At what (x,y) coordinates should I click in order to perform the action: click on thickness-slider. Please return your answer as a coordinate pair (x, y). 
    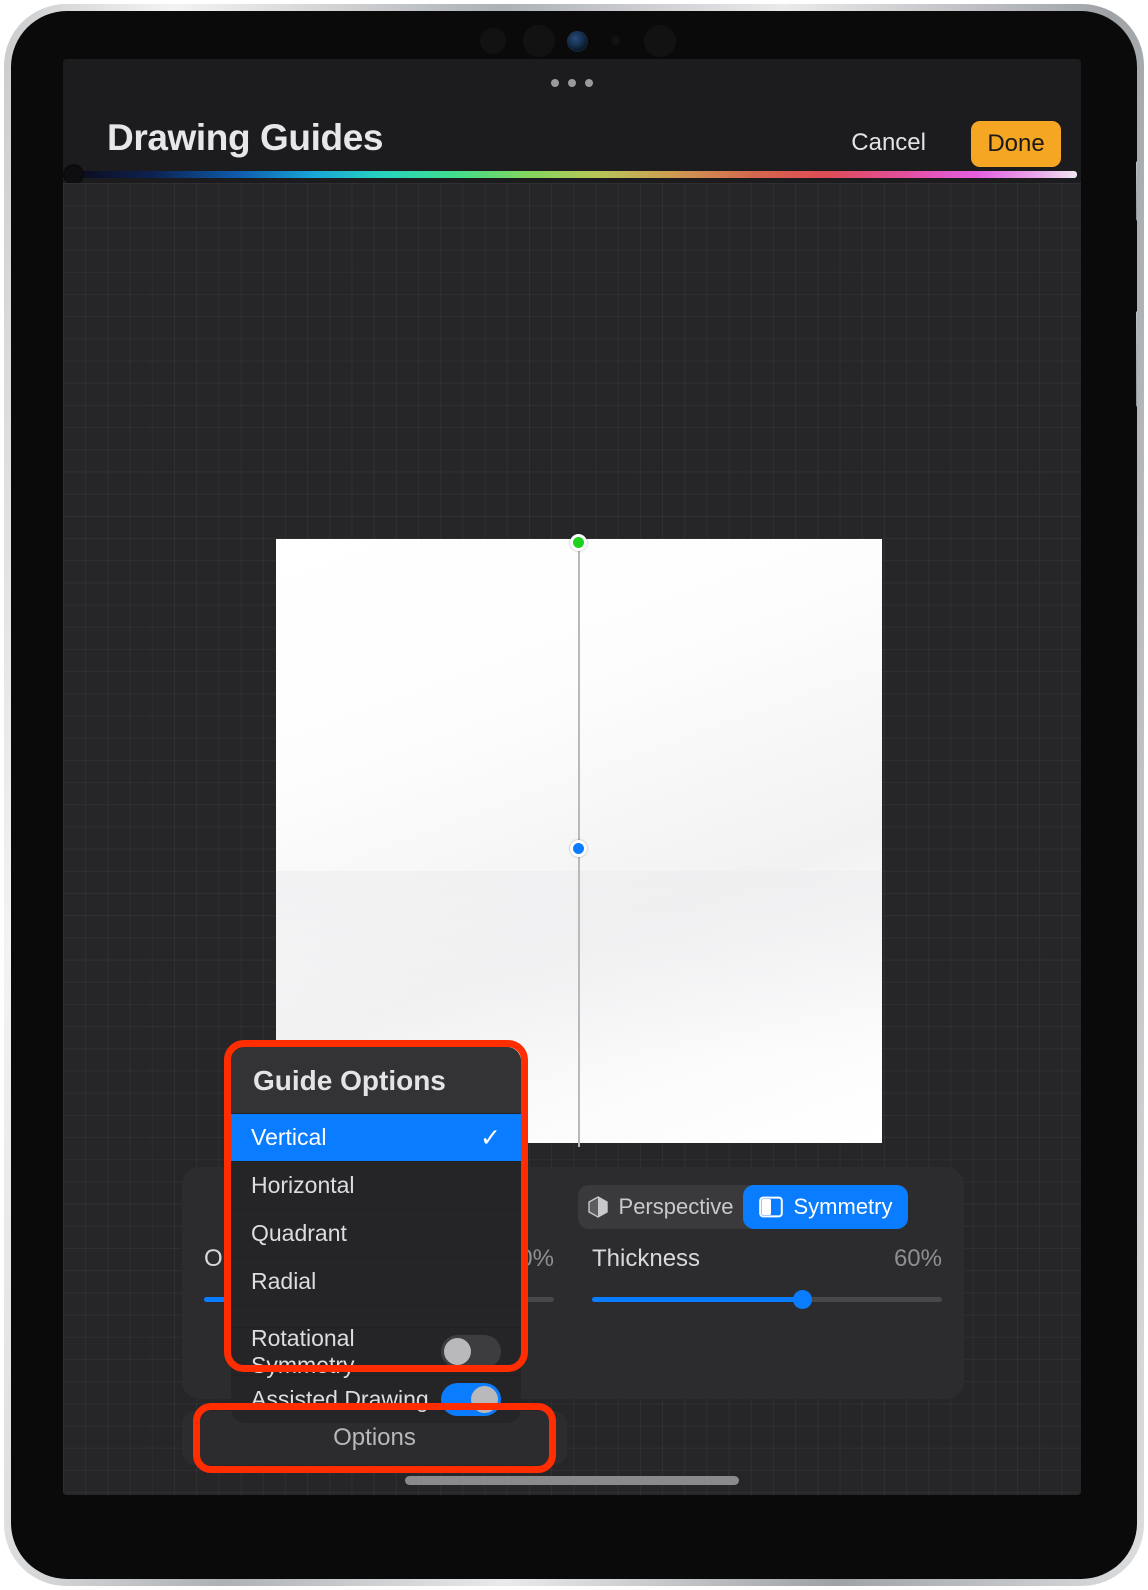
    Looking at the image, I should click on (767, 1299).